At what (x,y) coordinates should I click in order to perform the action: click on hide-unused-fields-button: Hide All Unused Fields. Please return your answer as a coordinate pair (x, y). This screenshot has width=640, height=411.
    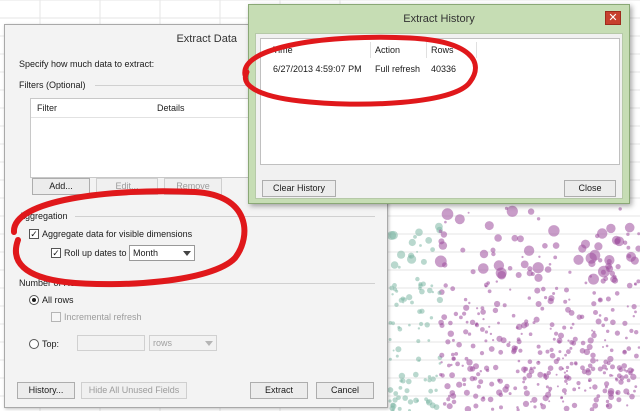
    Looking at the image, I should click on (134, 390).